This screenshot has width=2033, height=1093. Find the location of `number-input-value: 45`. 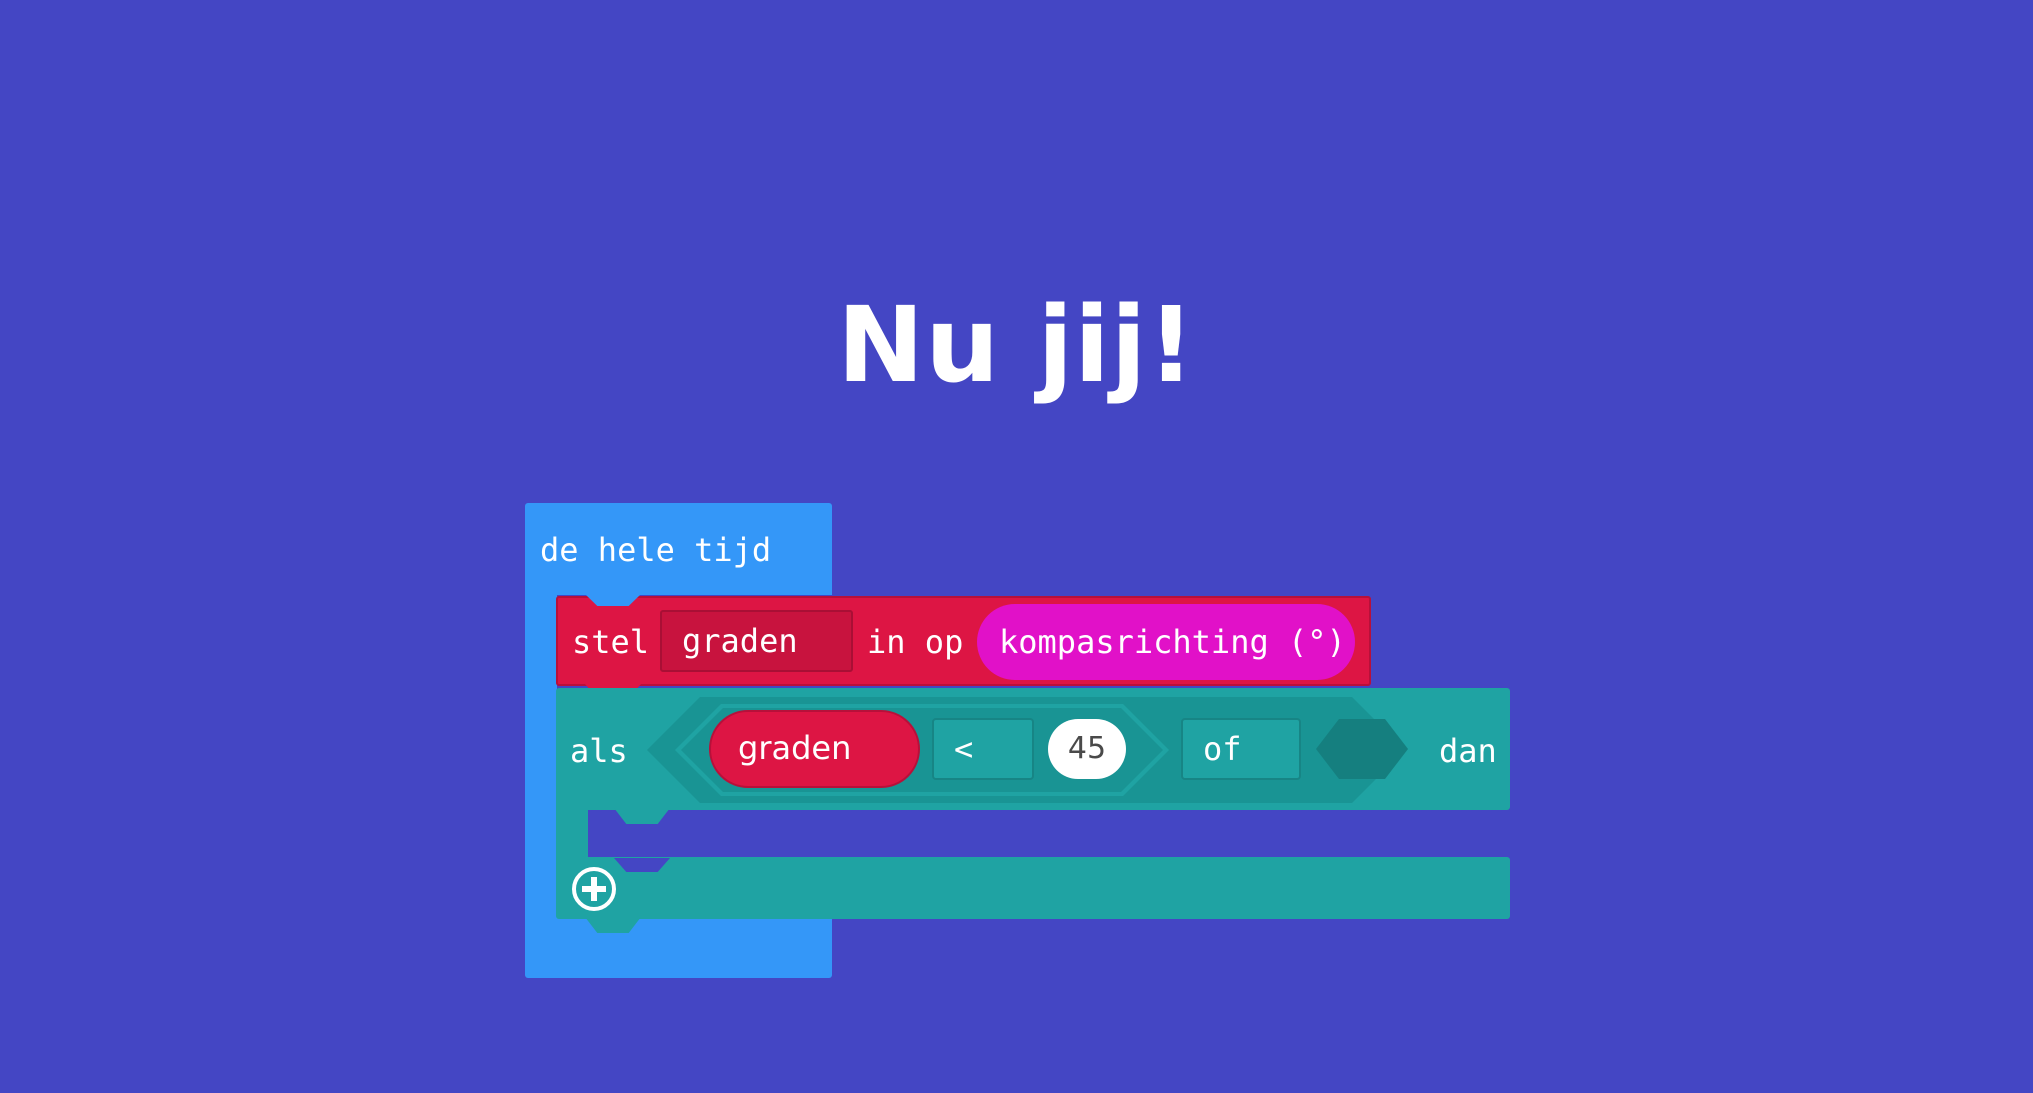

number-input-value: 45 is located at coordinates (1087, 748).